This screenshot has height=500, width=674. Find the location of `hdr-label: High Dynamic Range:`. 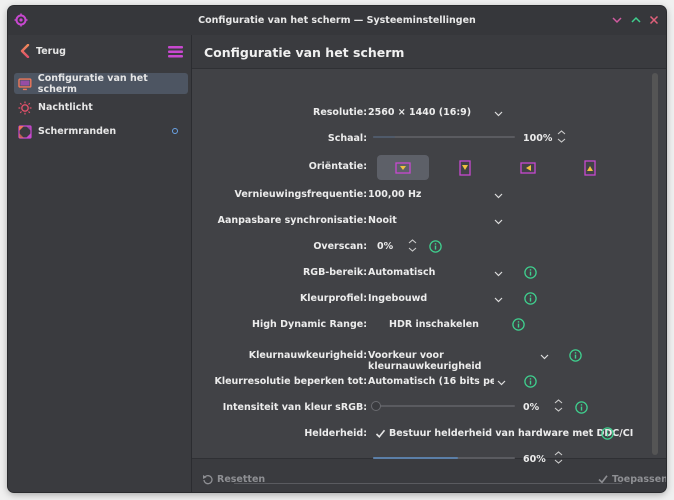

hdr-label: High Dynamic Range: is located at coordinates (309, 324).